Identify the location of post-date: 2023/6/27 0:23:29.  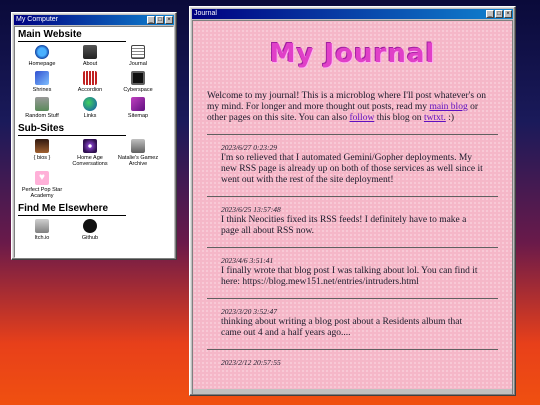
(249, 147).